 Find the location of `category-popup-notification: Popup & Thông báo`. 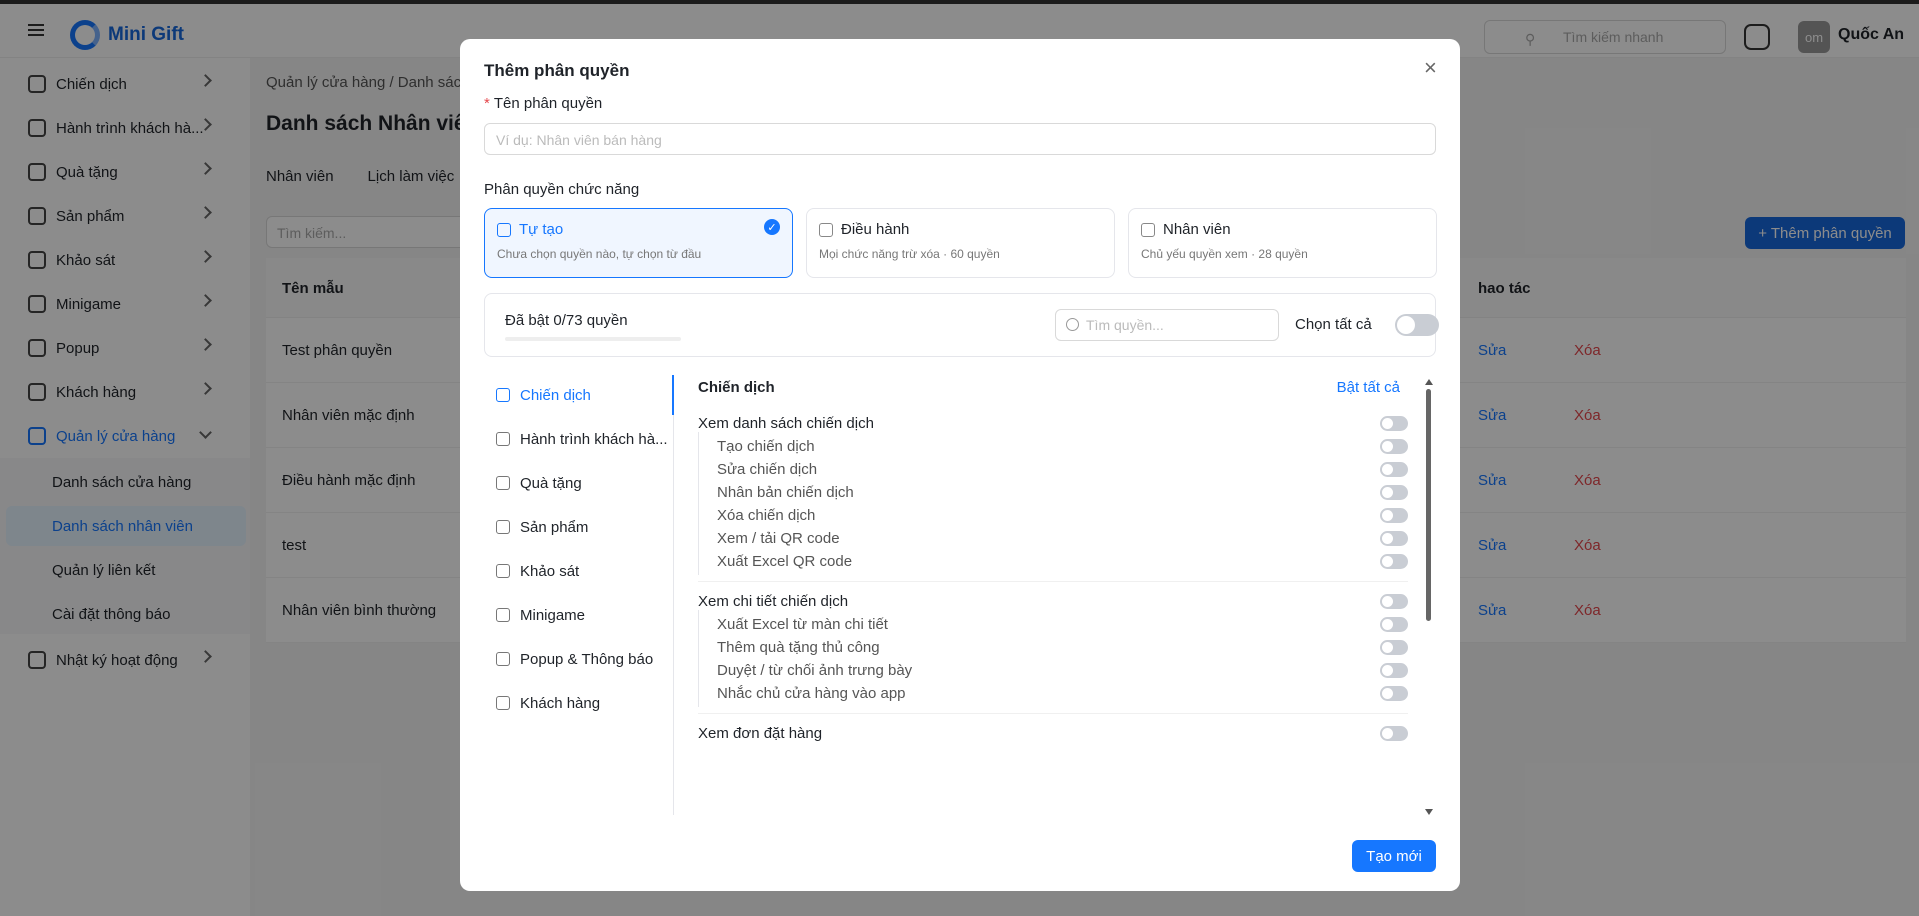

category-popup-notification: Popup & Thông báo is located at coordinates (579, 659).